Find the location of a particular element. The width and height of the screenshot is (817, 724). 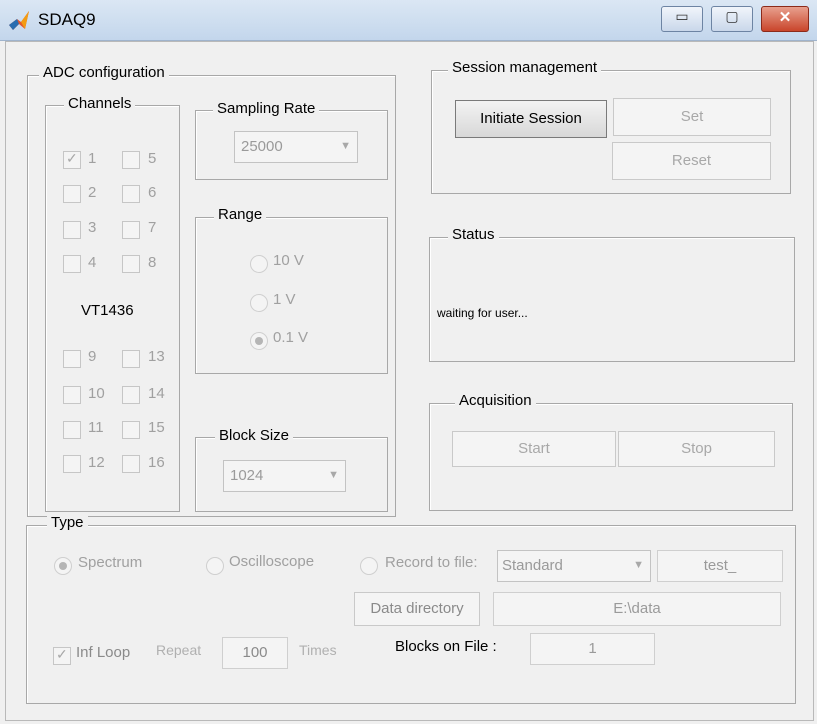

range-0-1v-radio is located at coordinates (259, 341).